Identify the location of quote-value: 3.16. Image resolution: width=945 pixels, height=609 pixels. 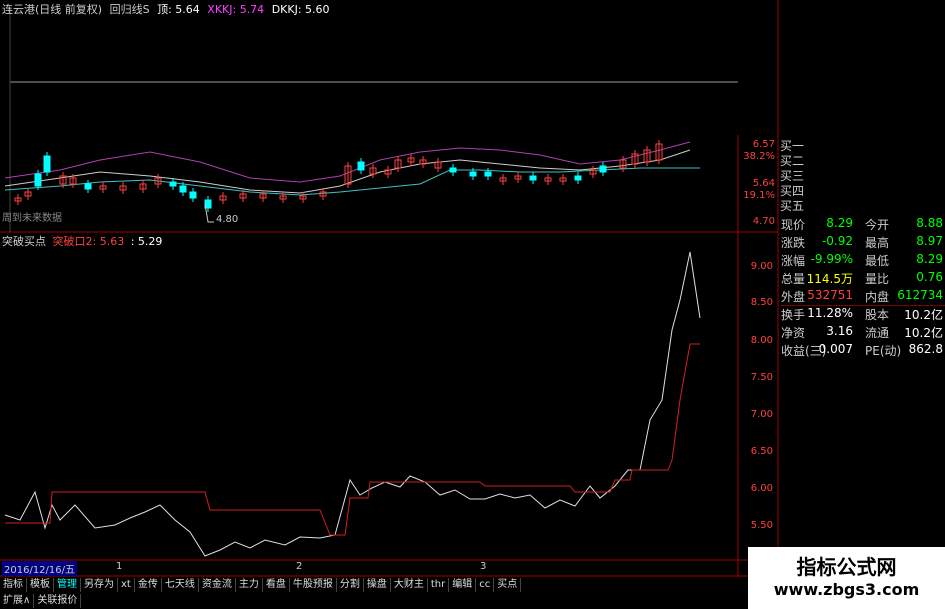
(839, 331).